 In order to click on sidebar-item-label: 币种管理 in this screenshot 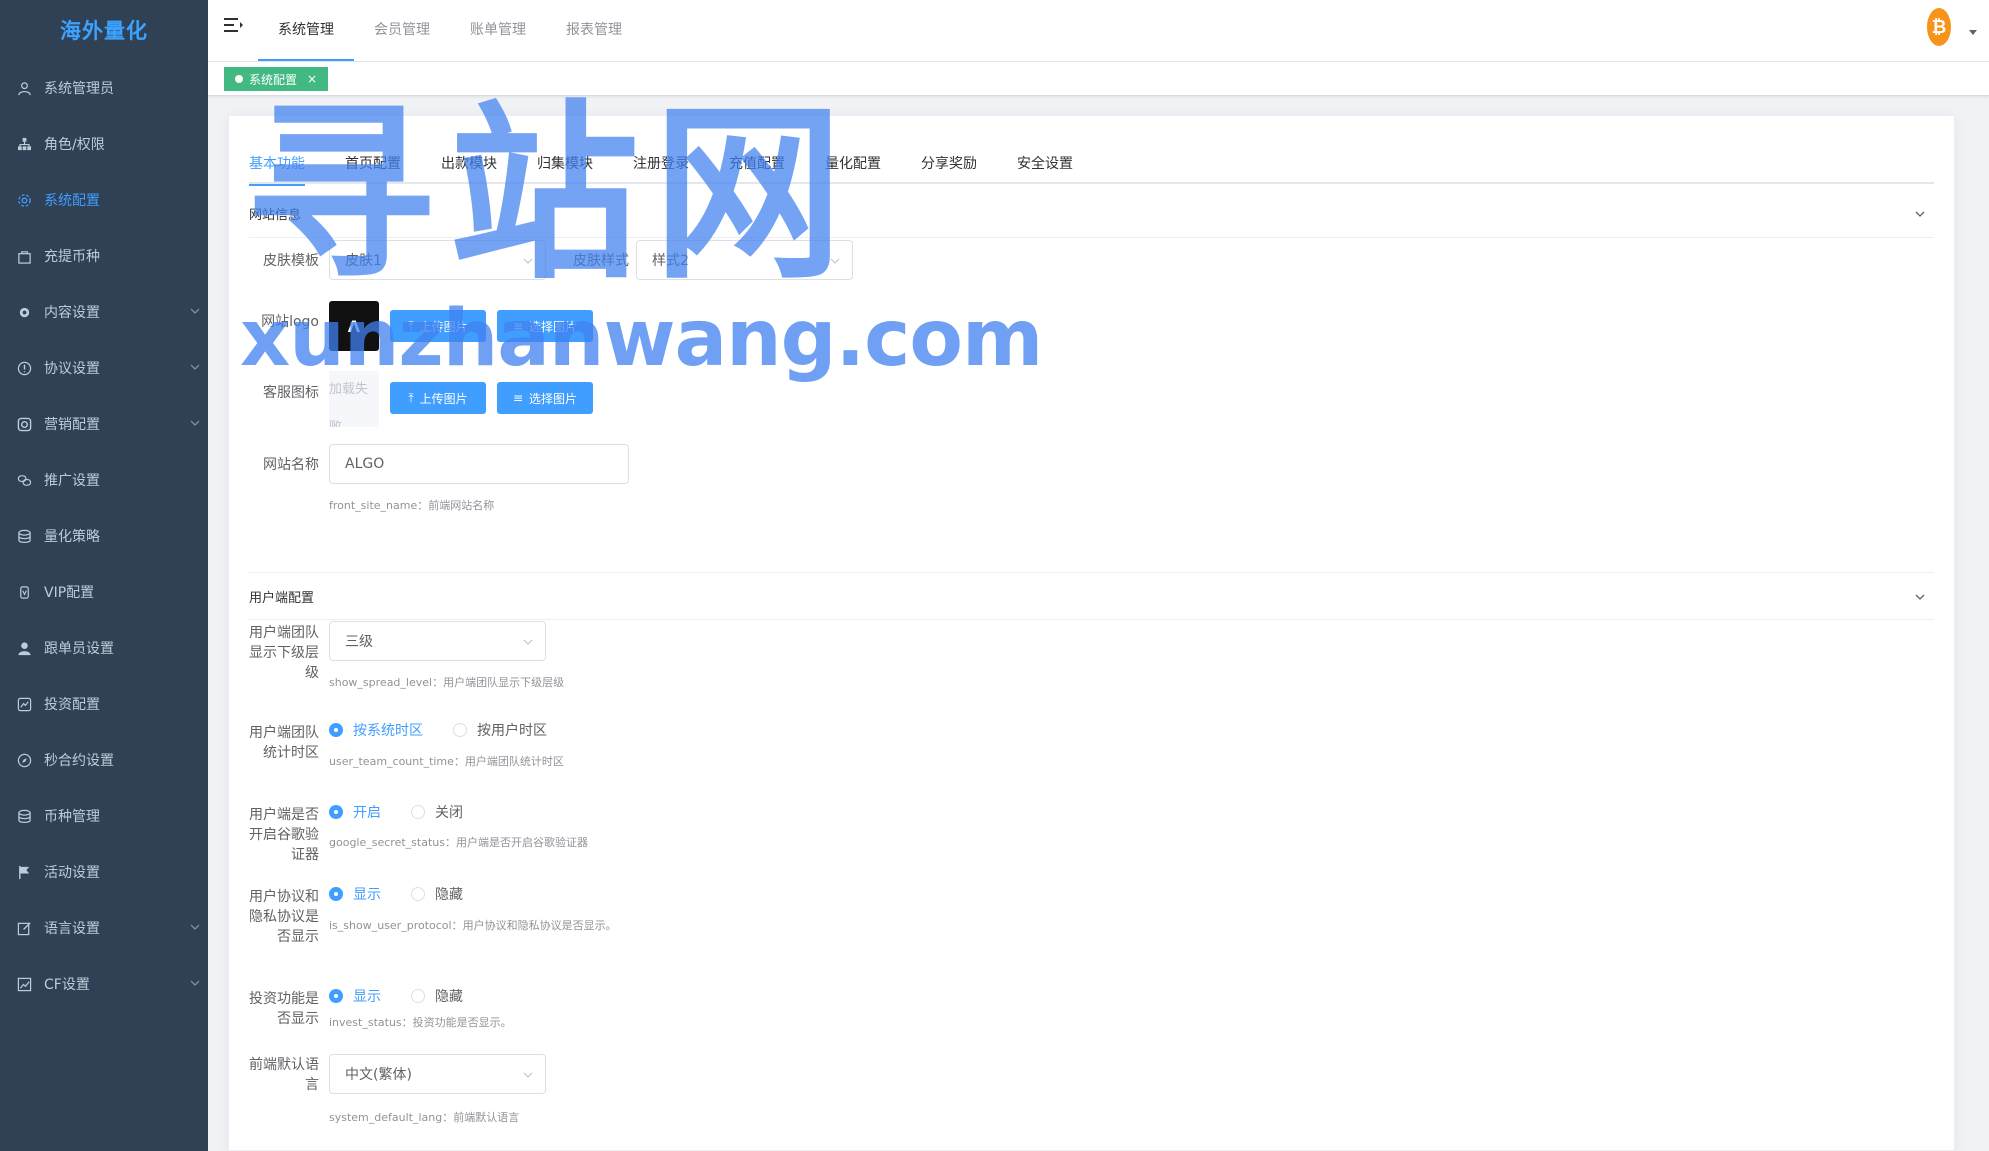, I will do `click(72, 817)`.